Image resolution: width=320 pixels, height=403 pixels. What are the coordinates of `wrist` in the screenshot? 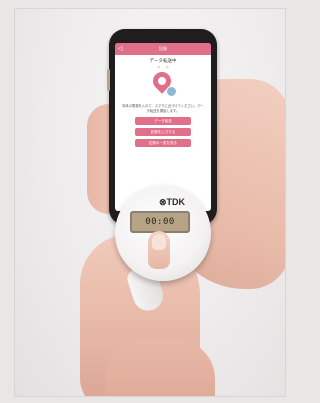 It's located at (160, 367).